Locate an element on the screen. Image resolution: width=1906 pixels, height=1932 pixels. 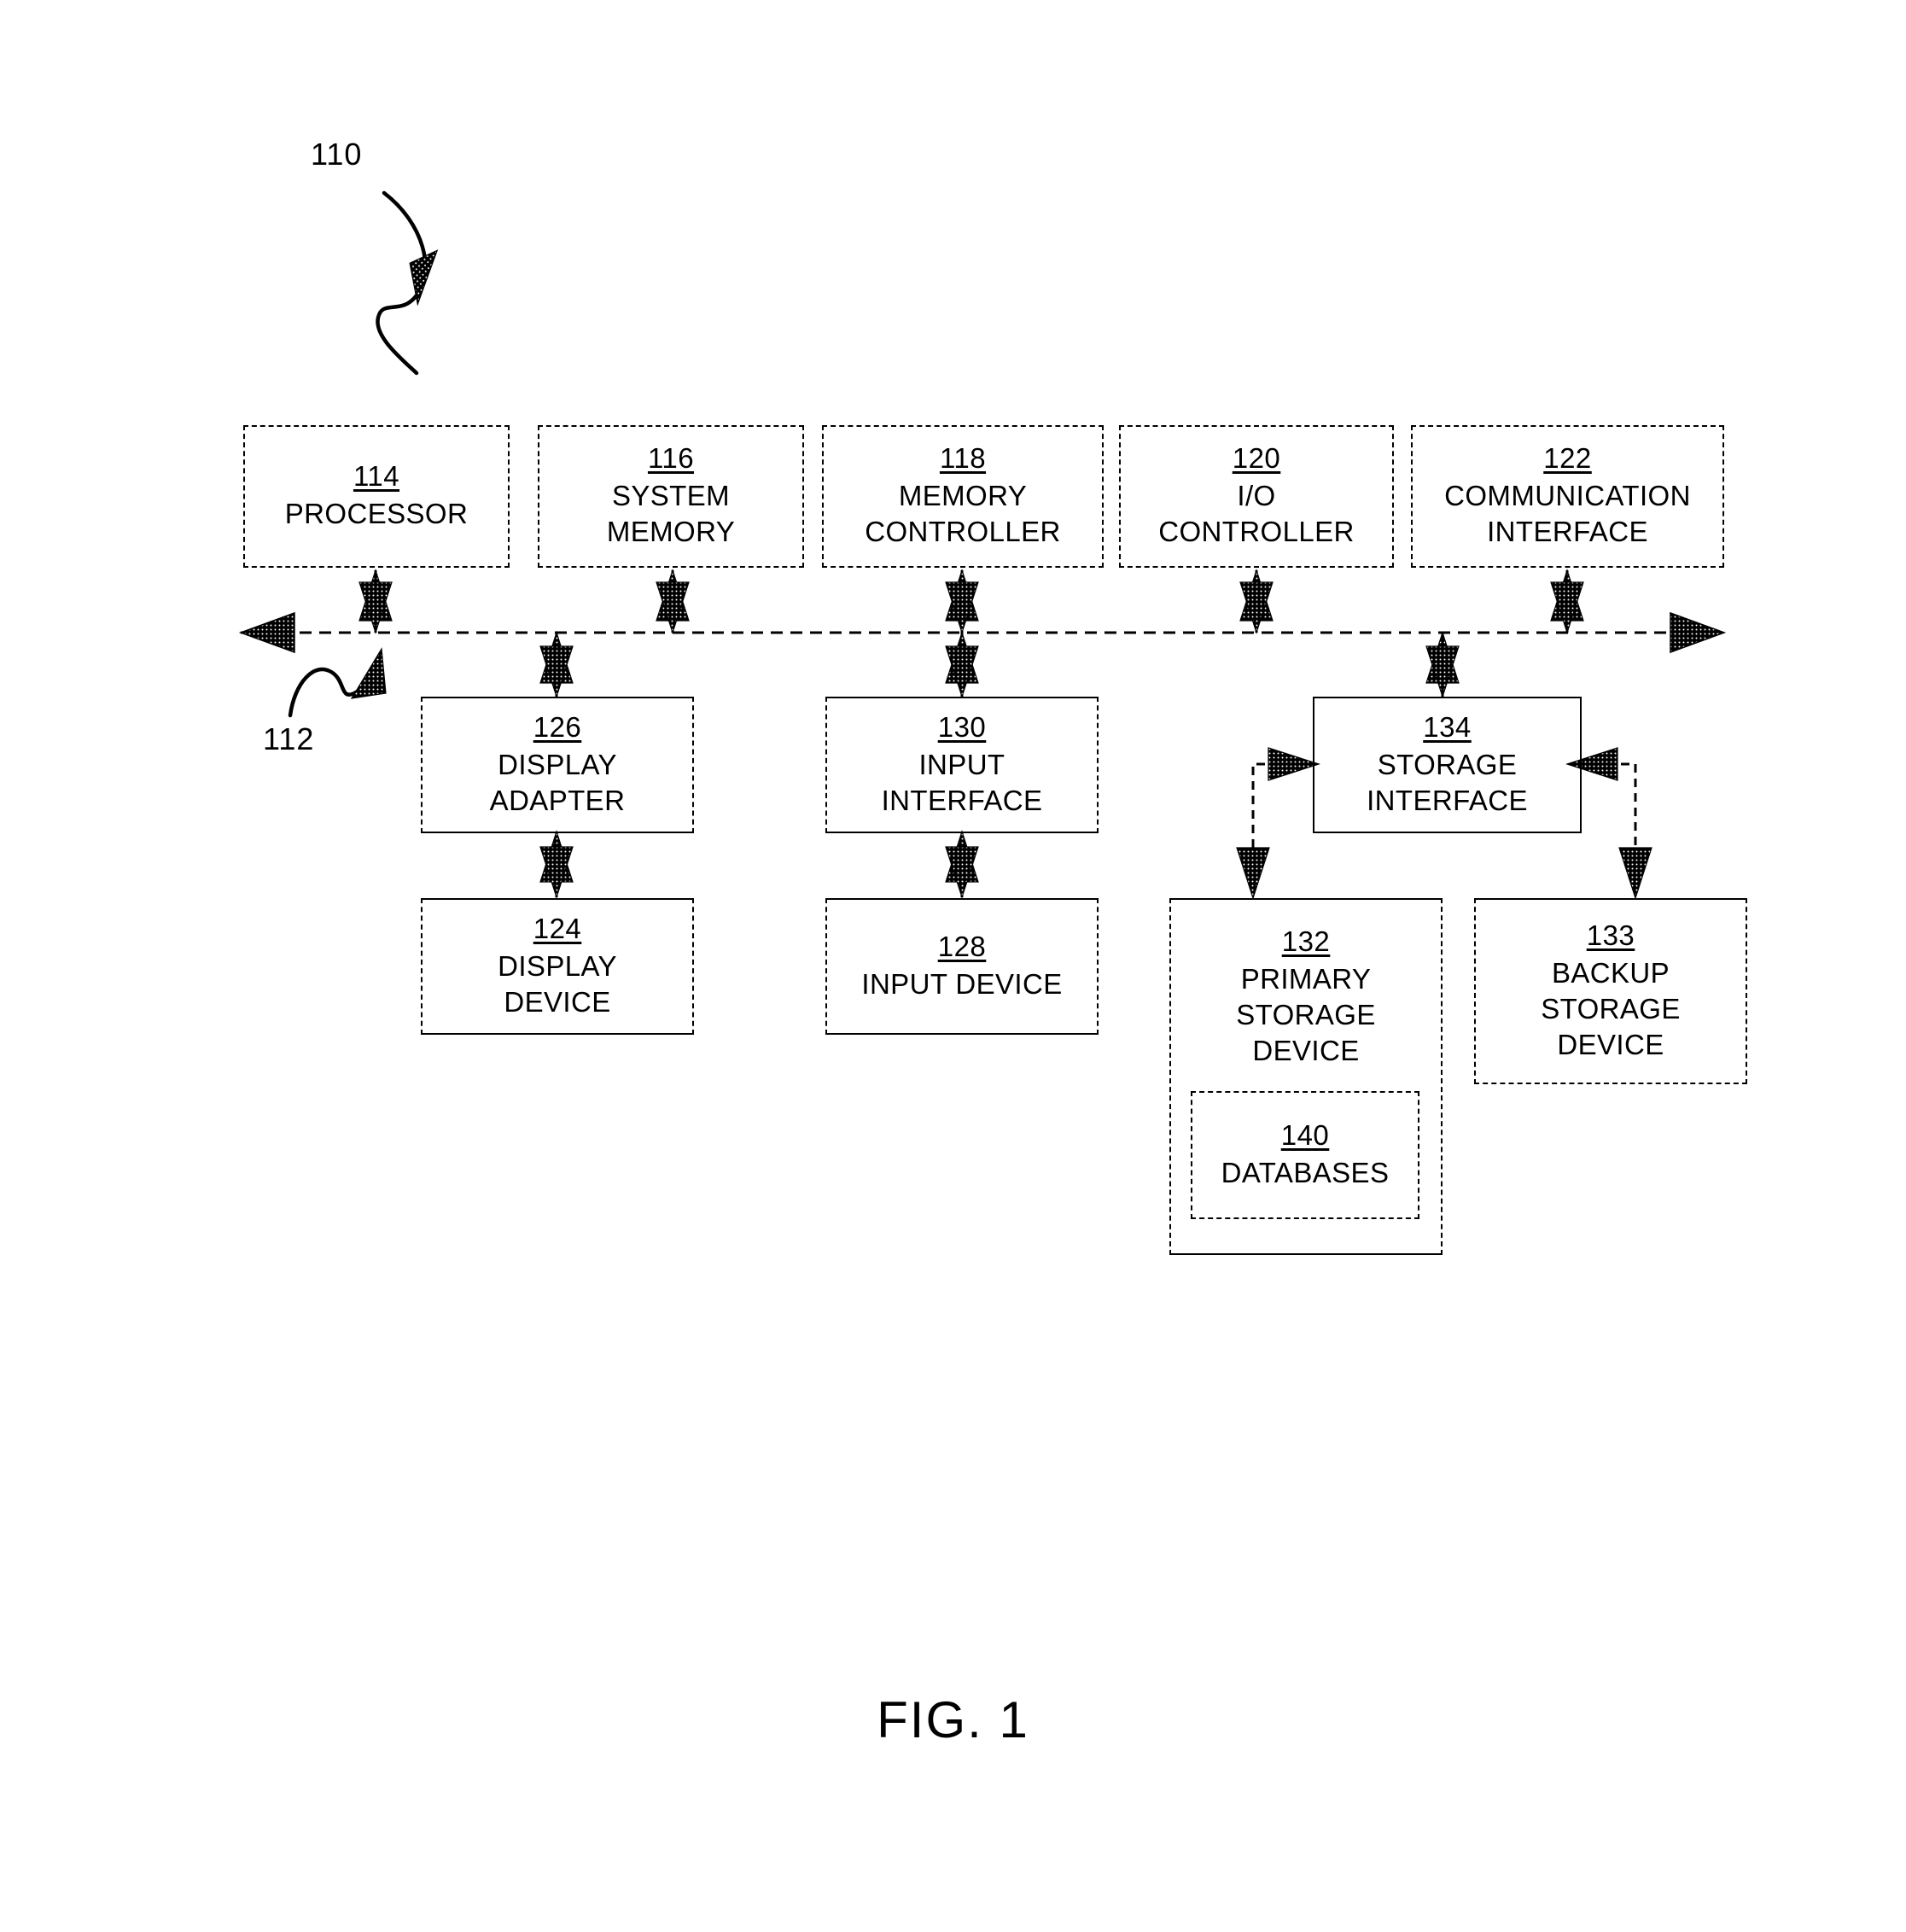
block-ref-128: 128 is located at coordinates (962, 946).